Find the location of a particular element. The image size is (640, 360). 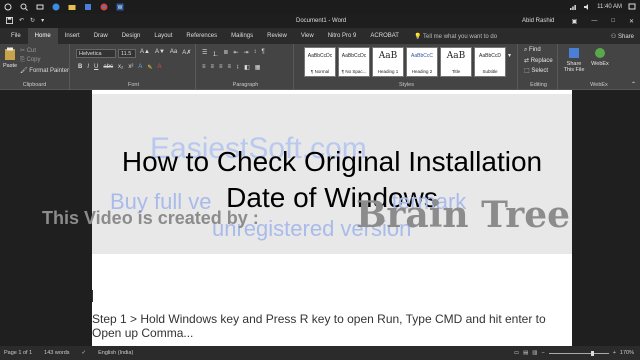

text-effects-icon: A is located at coordinates (140, 67).